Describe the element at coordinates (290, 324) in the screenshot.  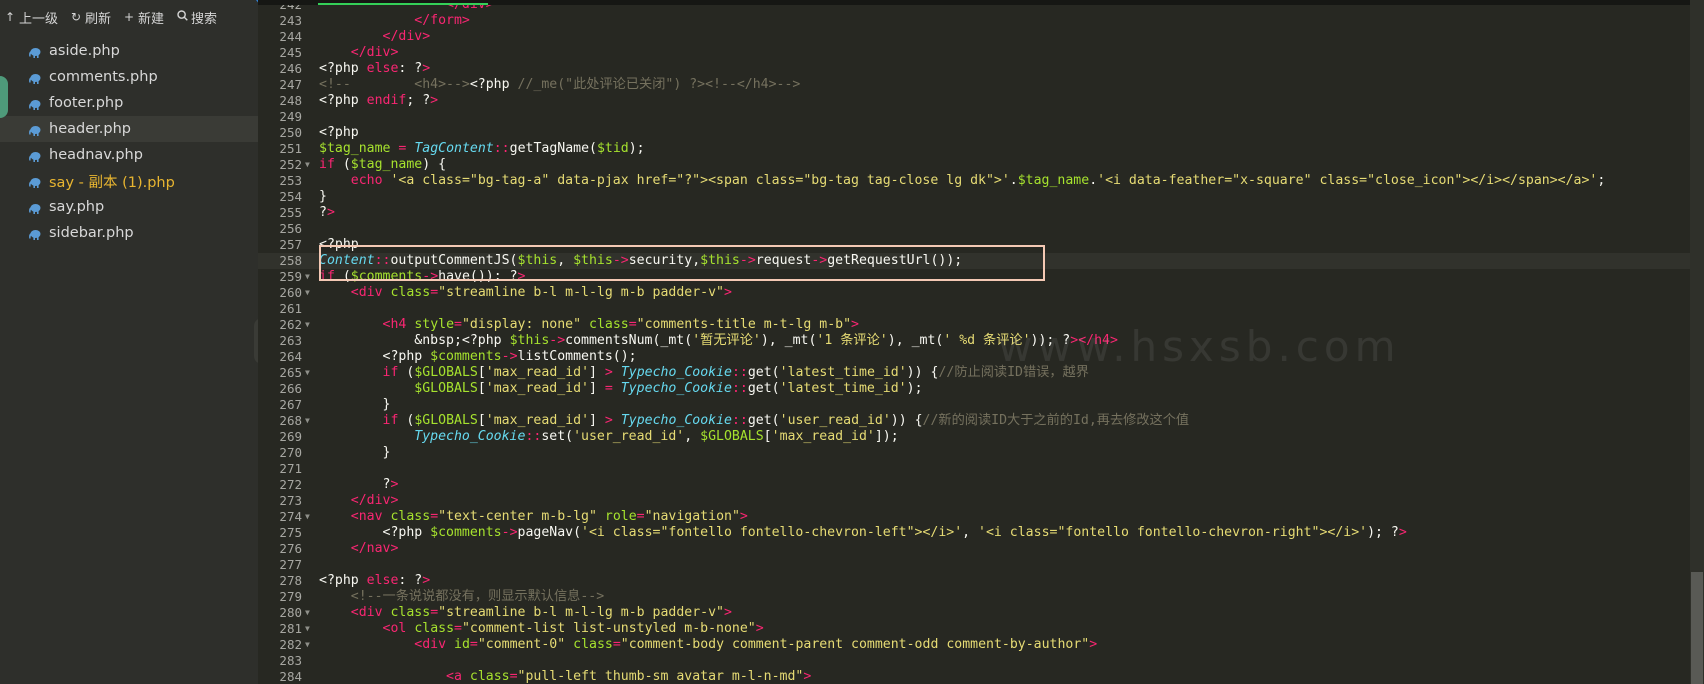
I see `line-number: 262` at that location.